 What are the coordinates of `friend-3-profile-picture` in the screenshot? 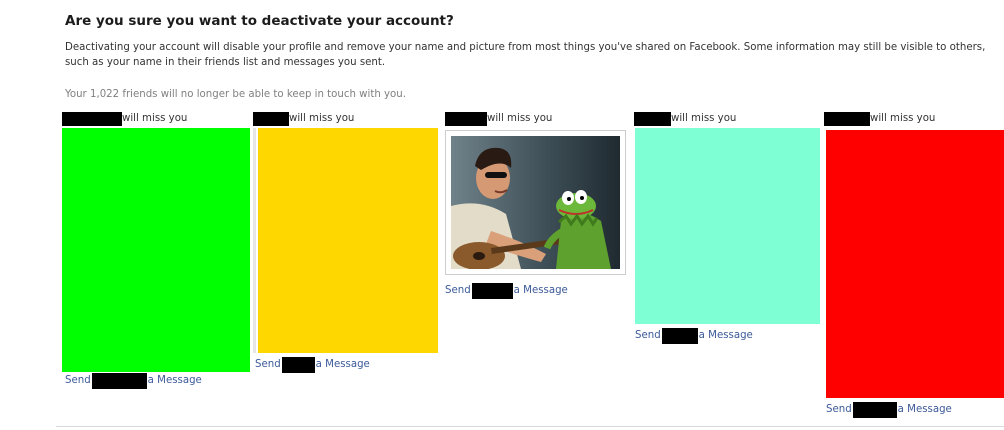 It's located at (535, 202).